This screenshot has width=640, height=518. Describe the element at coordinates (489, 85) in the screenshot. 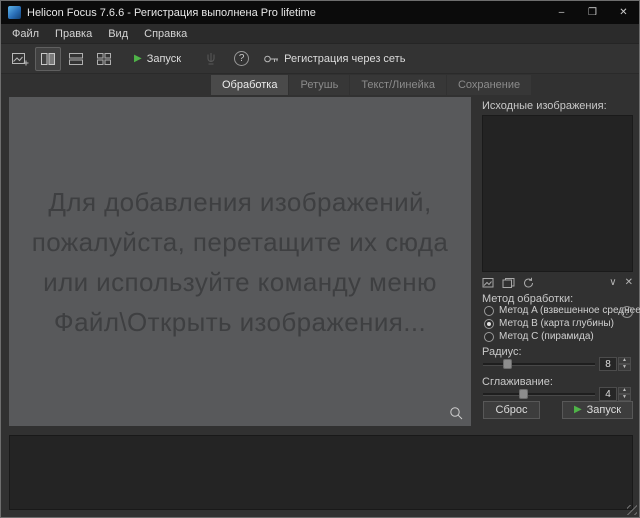

I see `tab-saving: Сохранение` at that location.